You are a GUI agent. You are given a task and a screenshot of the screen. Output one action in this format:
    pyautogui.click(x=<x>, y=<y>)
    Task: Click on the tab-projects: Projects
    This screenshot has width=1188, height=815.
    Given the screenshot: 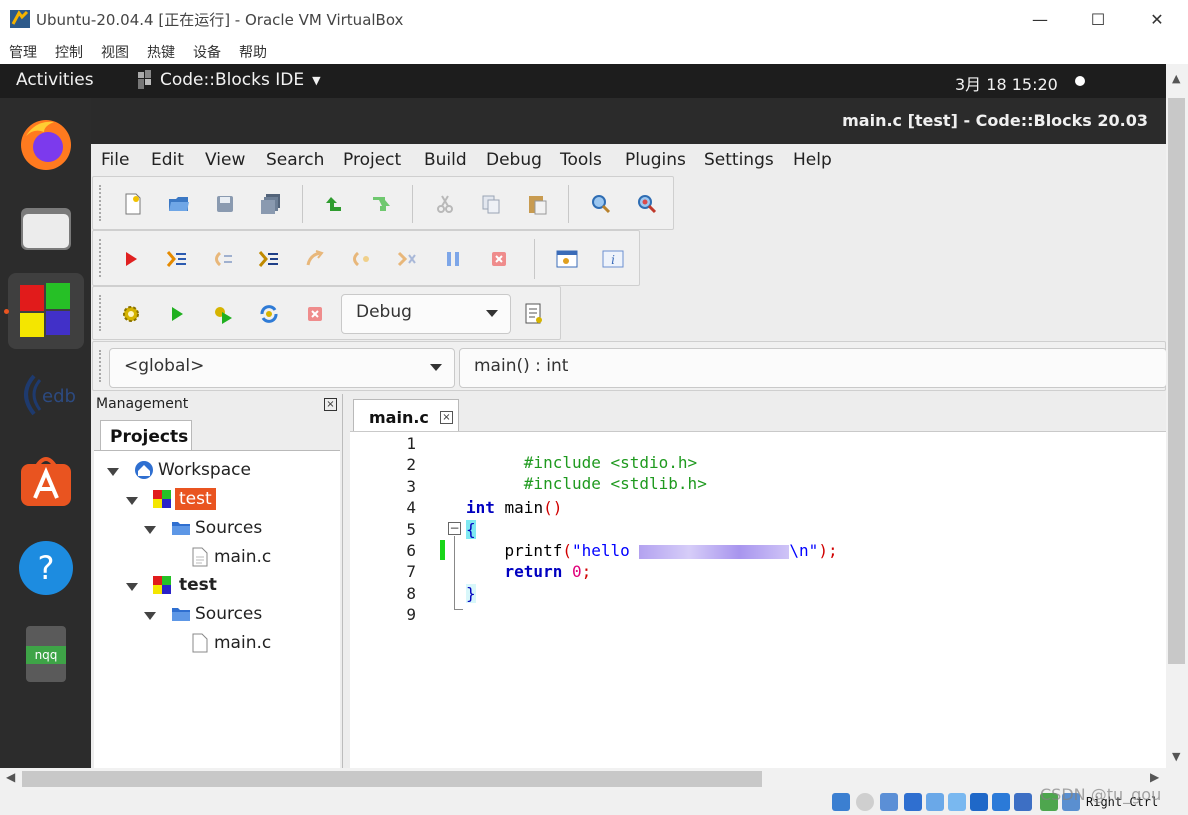 What is the action you would take?
    pyautogui.click(x=146, y=435)
    